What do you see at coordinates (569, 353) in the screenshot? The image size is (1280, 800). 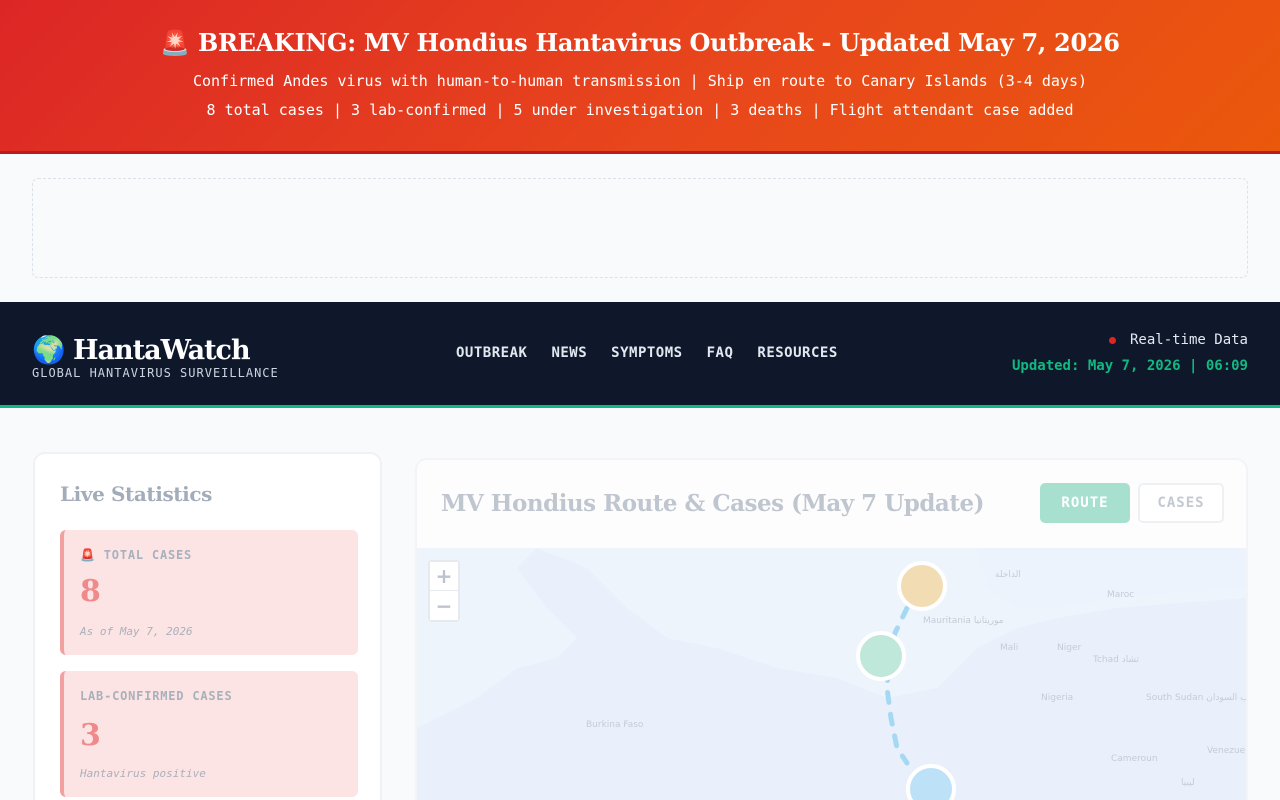 I see `nav-link-news: NEWS` at bounding box center [569, 353].